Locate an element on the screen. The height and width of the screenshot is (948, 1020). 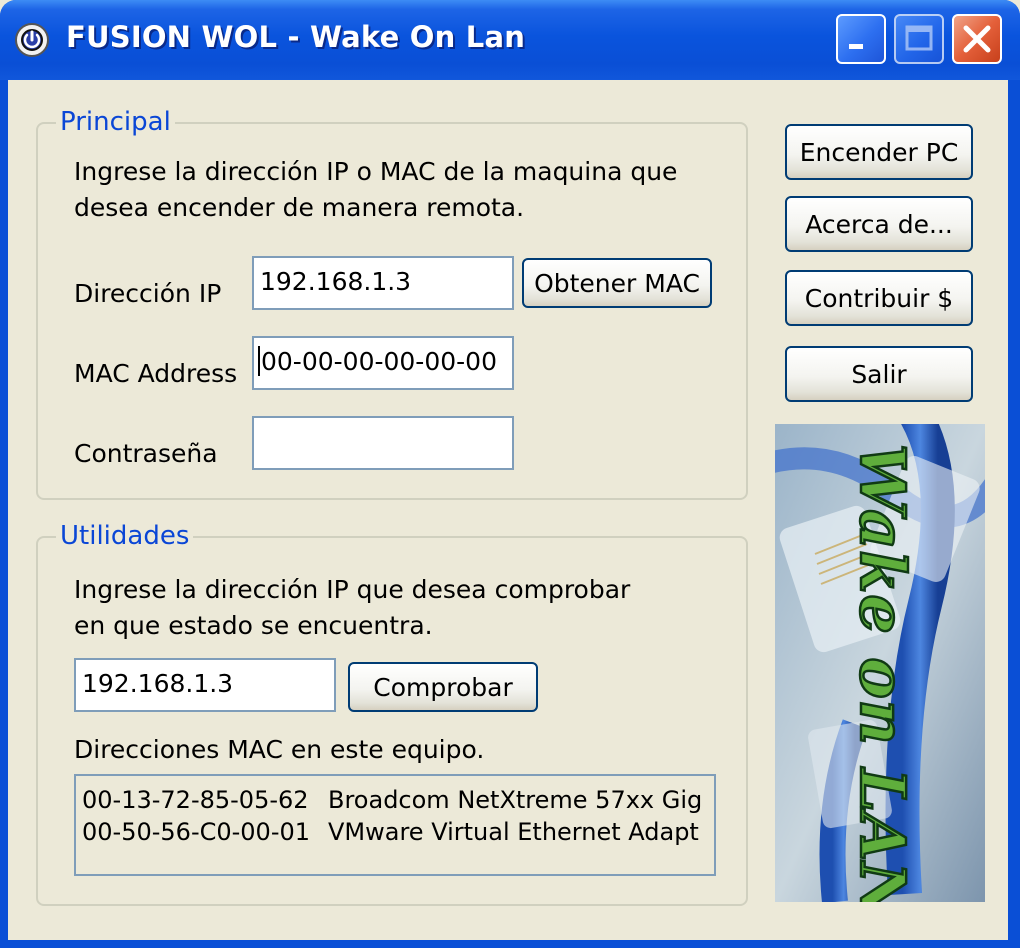
maximize-icon is located at coordinates (919, 38).